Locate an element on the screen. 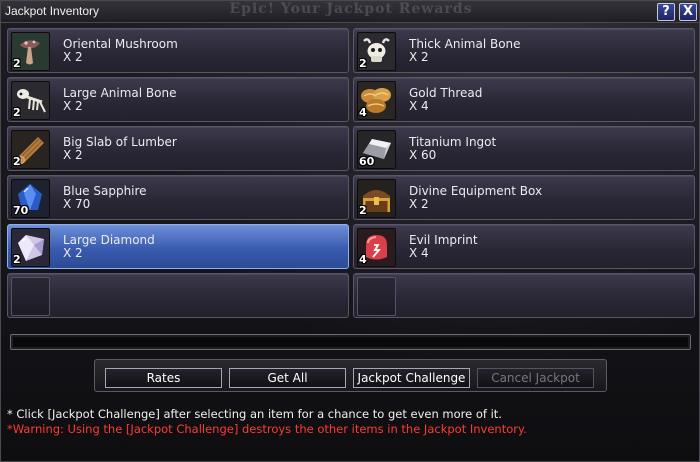 Image resolution: width=700 pixels, height=462 pixels. item-name: Blue Sapphire is located at coordinates (105, 191).